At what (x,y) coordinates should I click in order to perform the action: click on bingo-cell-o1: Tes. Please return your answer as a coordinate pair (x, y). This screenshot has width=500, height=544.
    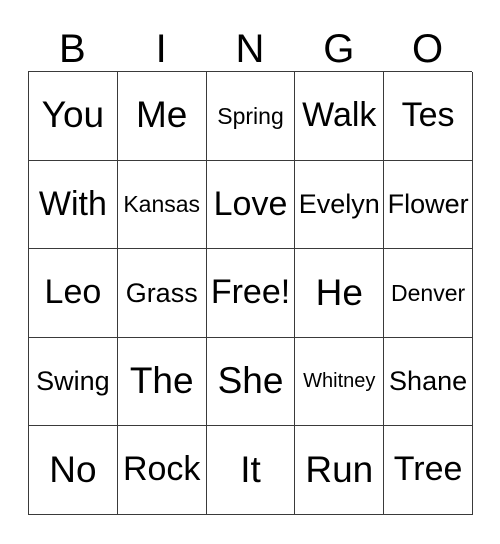
    Looking at the image, I should click on (428, 116).